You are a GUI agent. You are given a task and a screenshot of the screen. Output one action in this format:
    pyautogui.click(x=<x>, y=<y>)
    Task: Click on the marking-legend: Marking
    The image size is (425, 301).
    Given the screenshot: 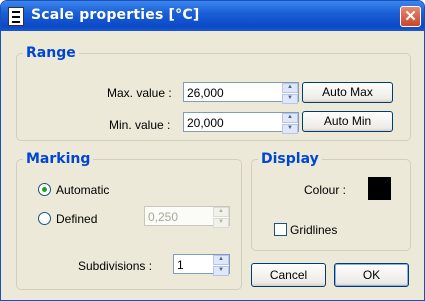 What is the action you would take?
    pyautogui.click(x=58, y=159)
    